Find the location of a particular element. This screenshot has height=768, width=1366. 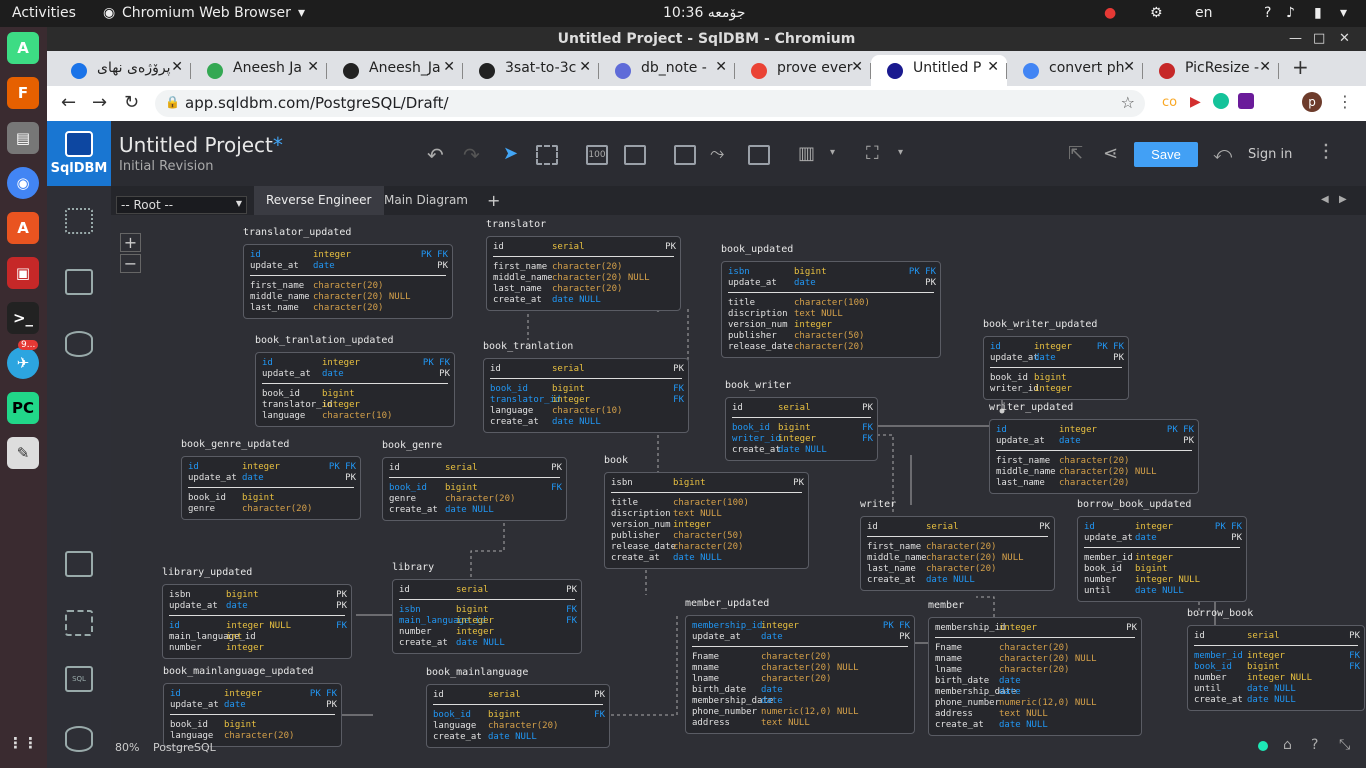

root-select: -- Root -- ▼ is located at coordinates (181, 205).